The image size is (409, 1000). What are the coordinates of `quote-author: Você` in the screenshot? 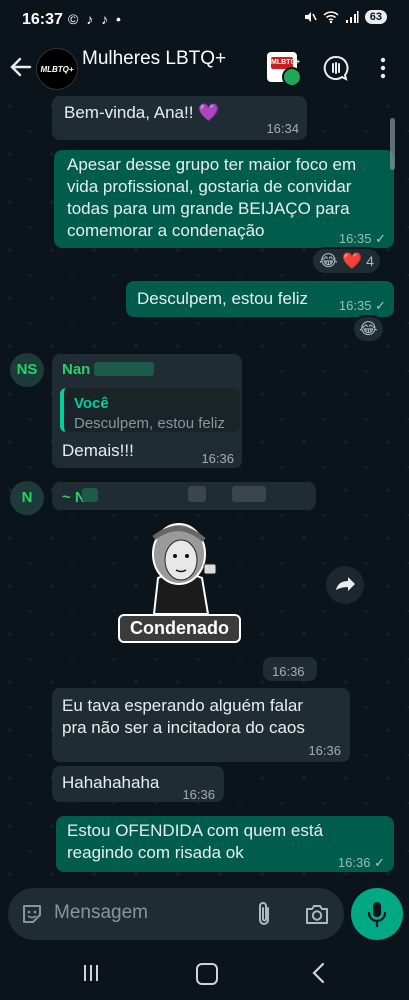 It's located at (91, 403).